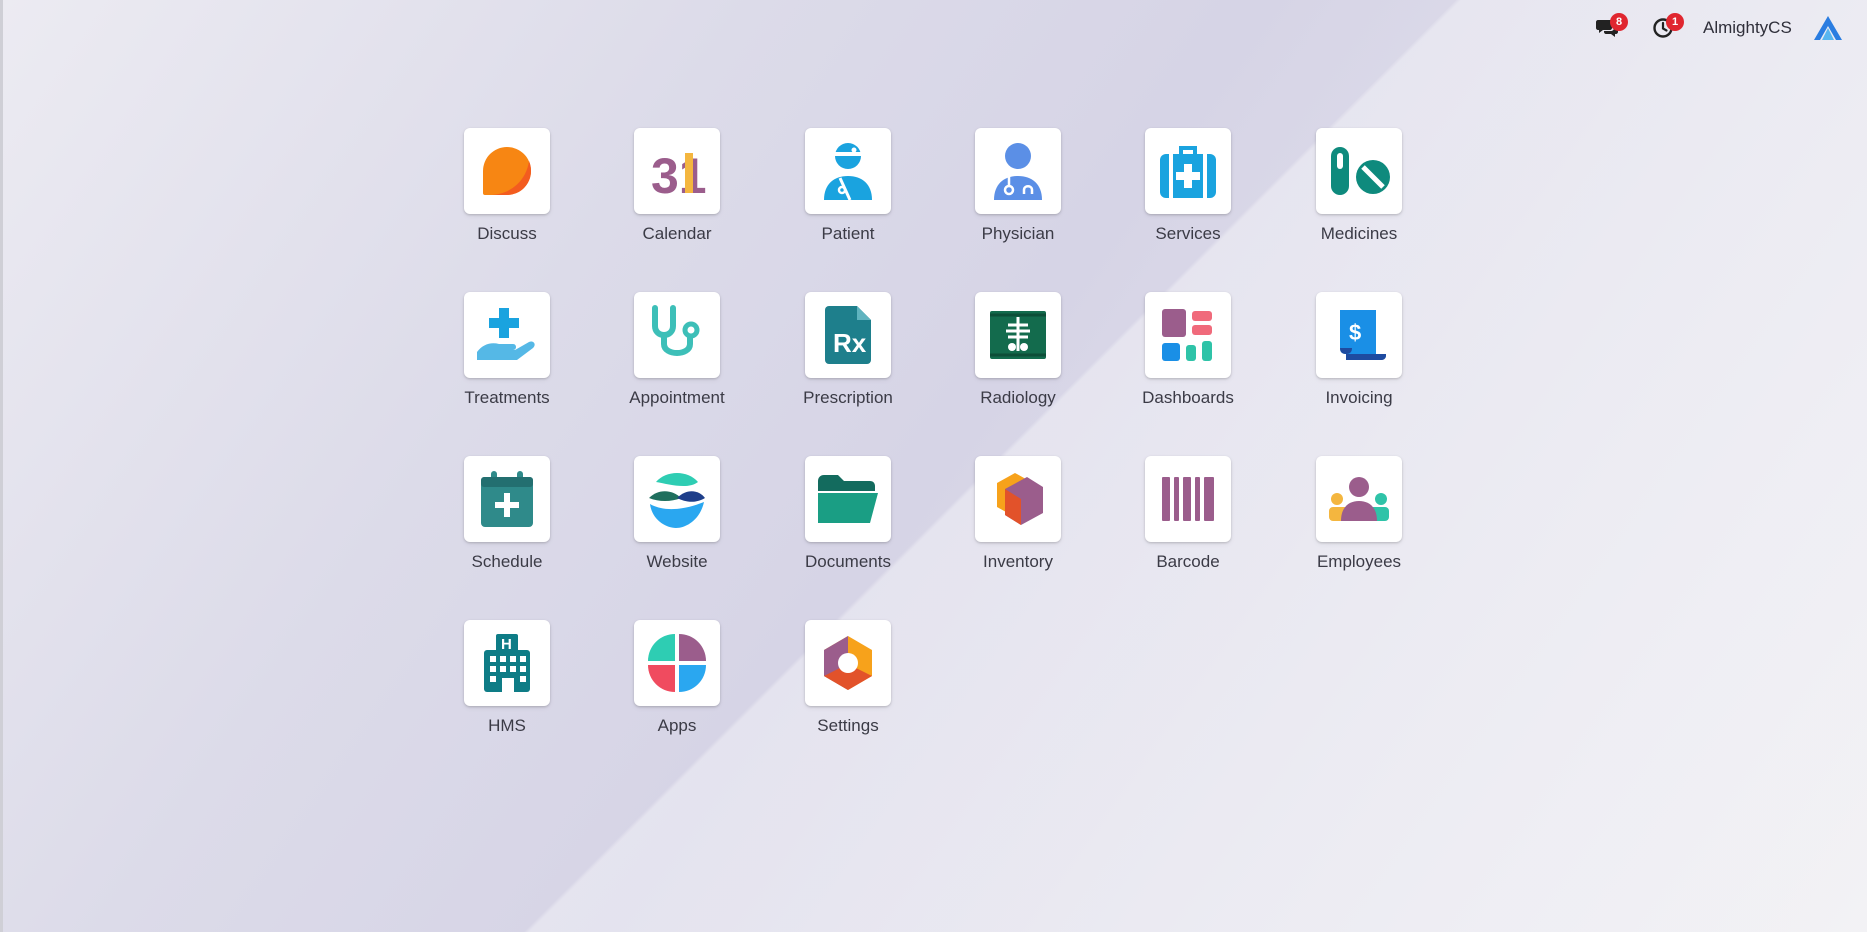  I want to click on svg-text: 31, so click(679, 173).